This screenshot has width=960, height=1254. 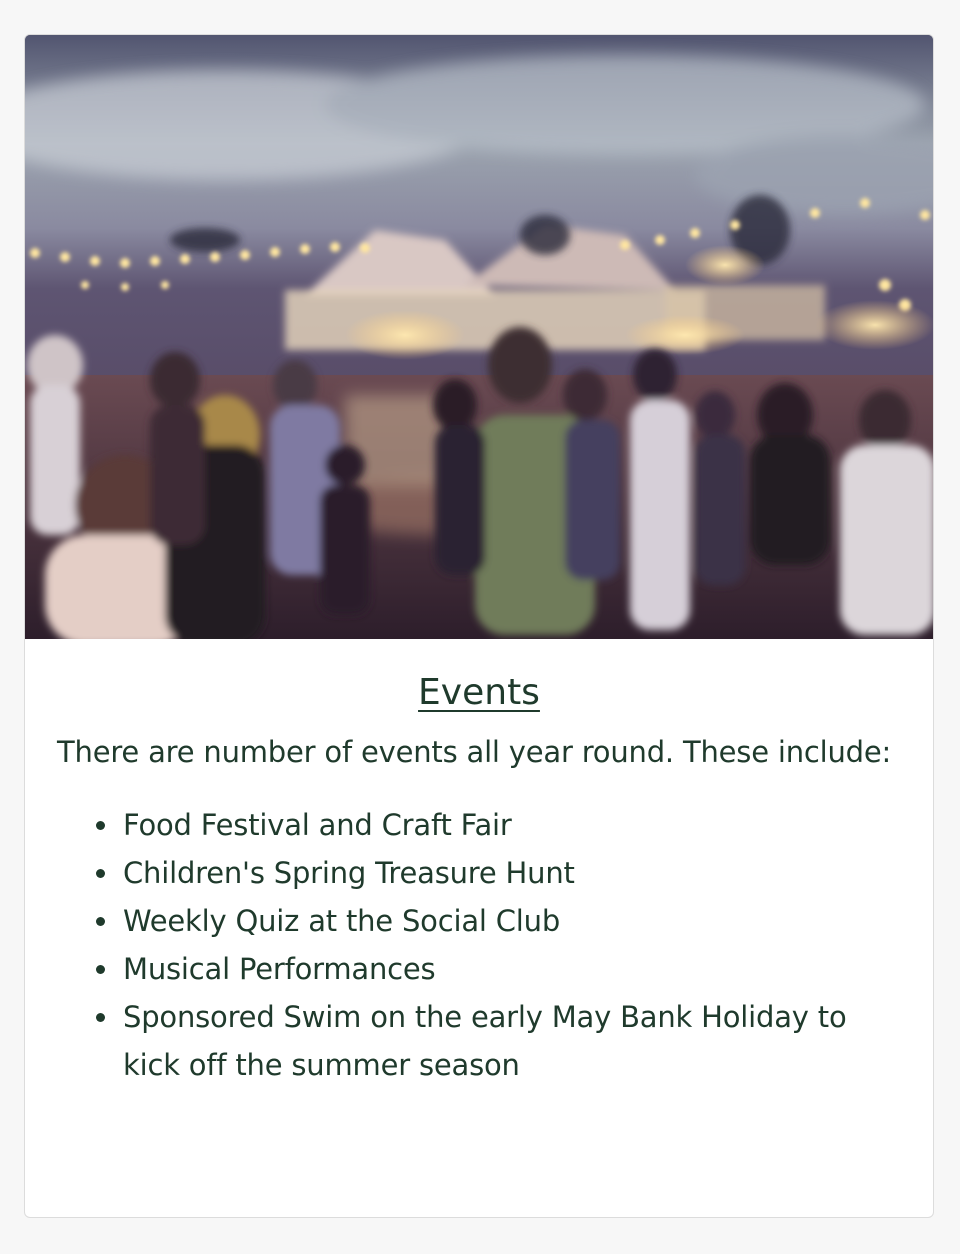 I want to click on list-item: Weekly Quiz at the Social Club, so click(x=511, y=921).